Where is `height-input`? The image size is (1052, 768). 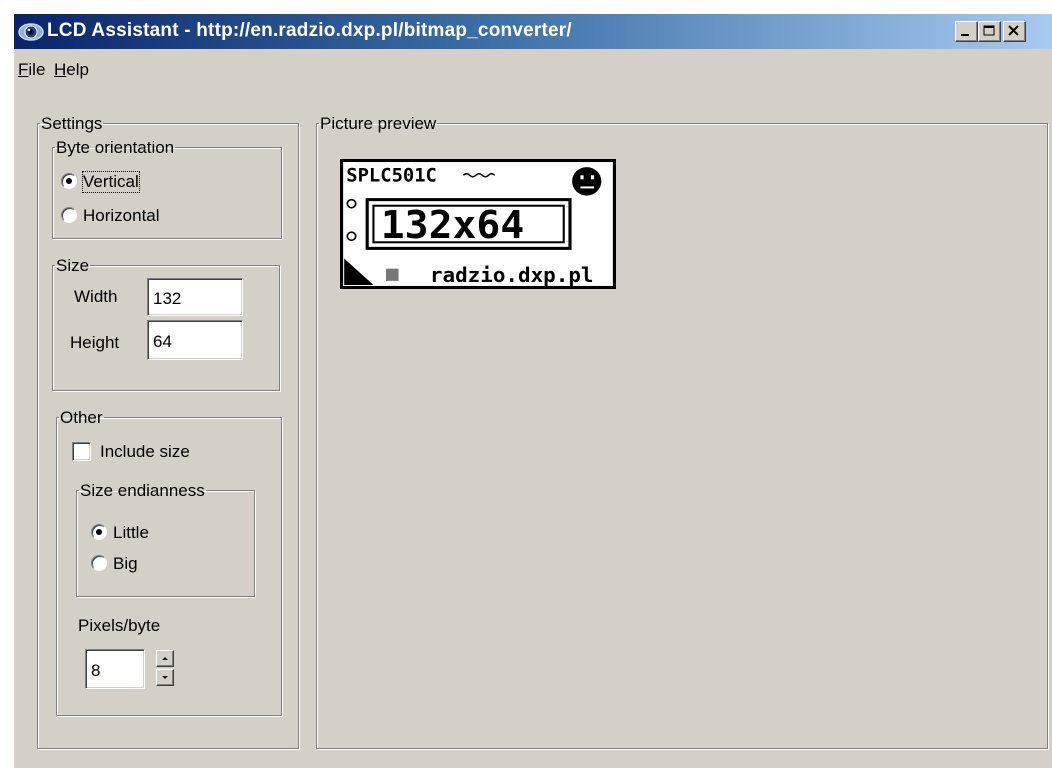
height-input is located at coordinates (195, 340).